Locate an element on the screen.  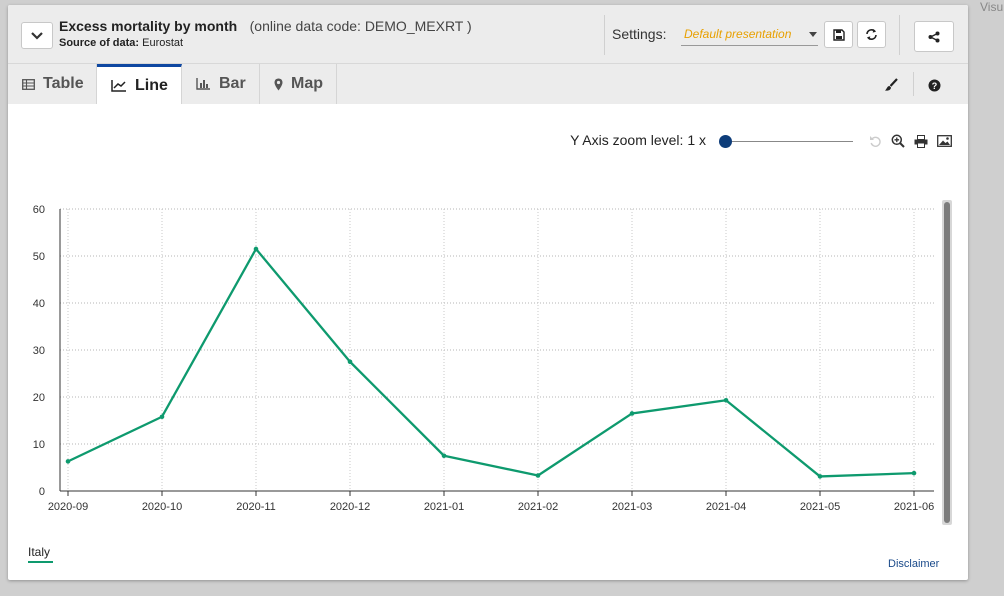
x-tick-label: 2021-05 is located at coordinates (820, 507).